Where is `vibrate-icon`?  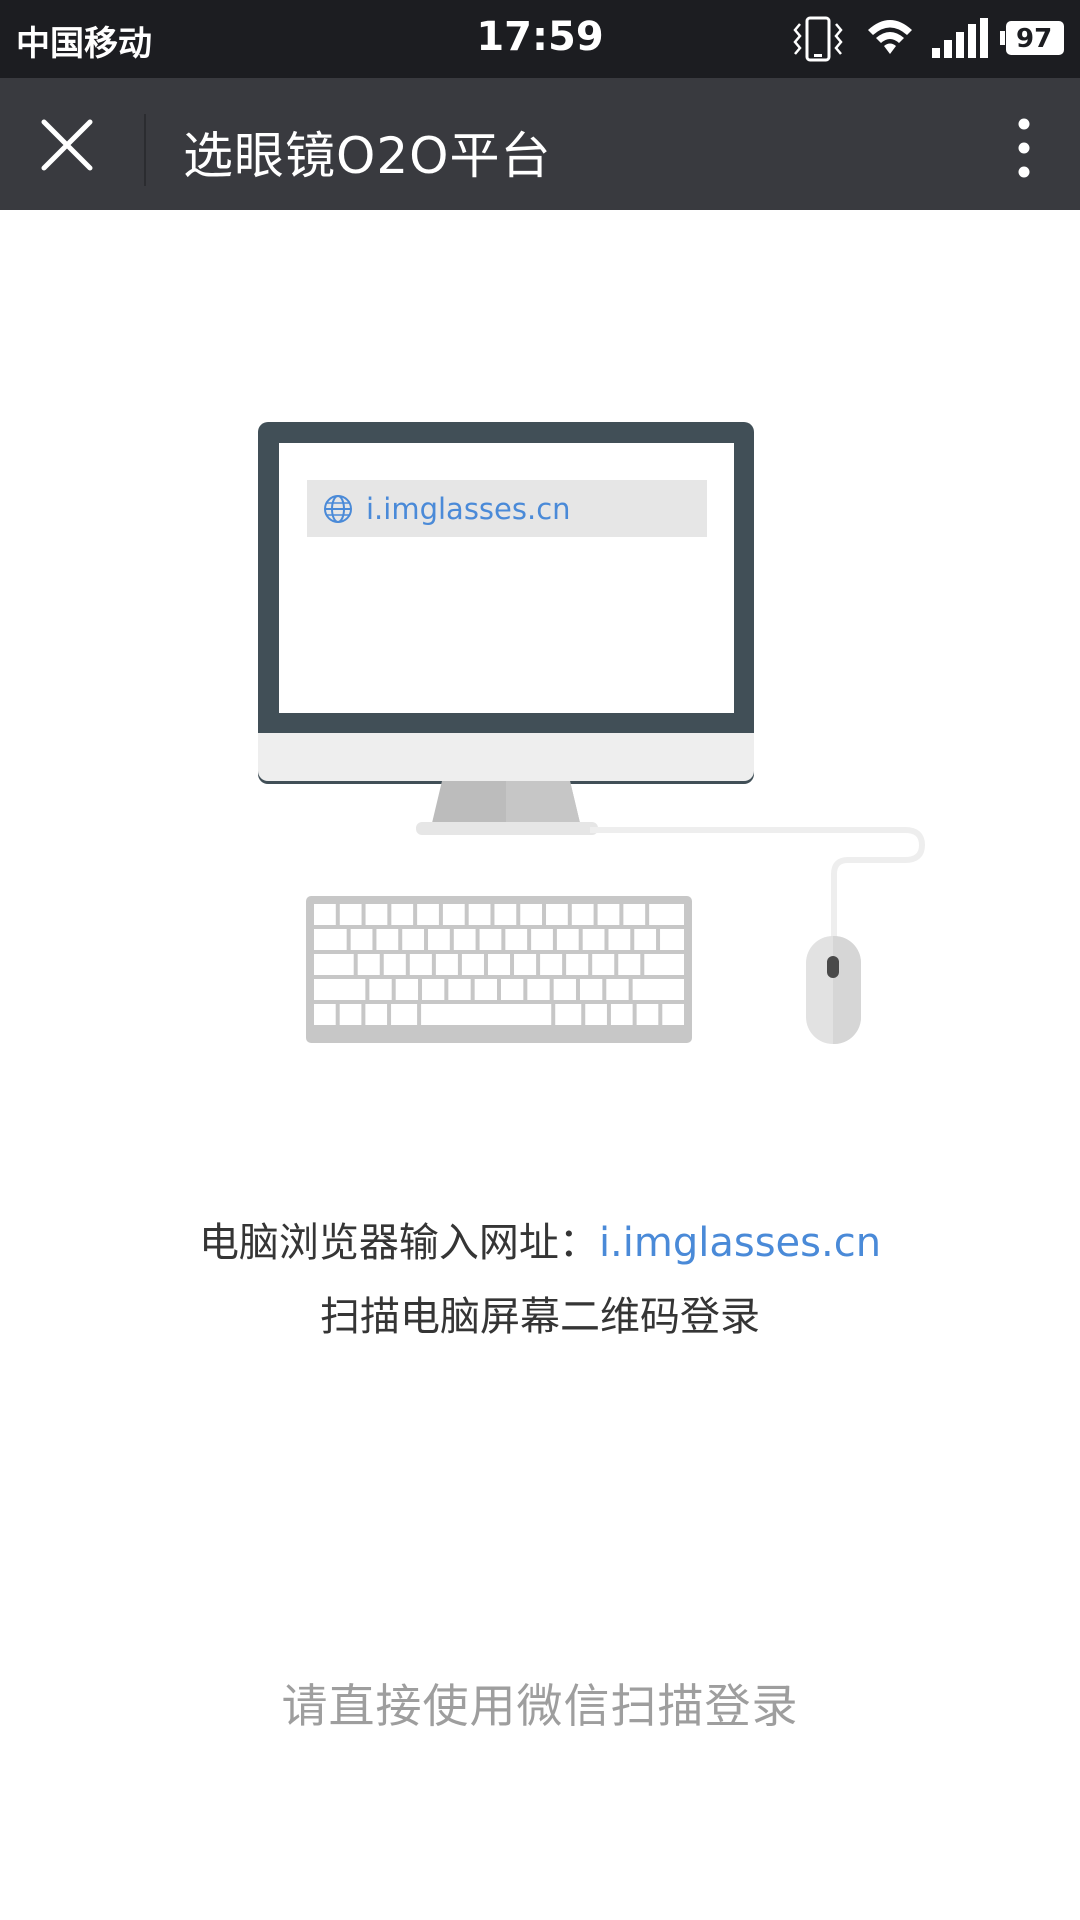 vibrate-icon is located at coordinates (818, 39).